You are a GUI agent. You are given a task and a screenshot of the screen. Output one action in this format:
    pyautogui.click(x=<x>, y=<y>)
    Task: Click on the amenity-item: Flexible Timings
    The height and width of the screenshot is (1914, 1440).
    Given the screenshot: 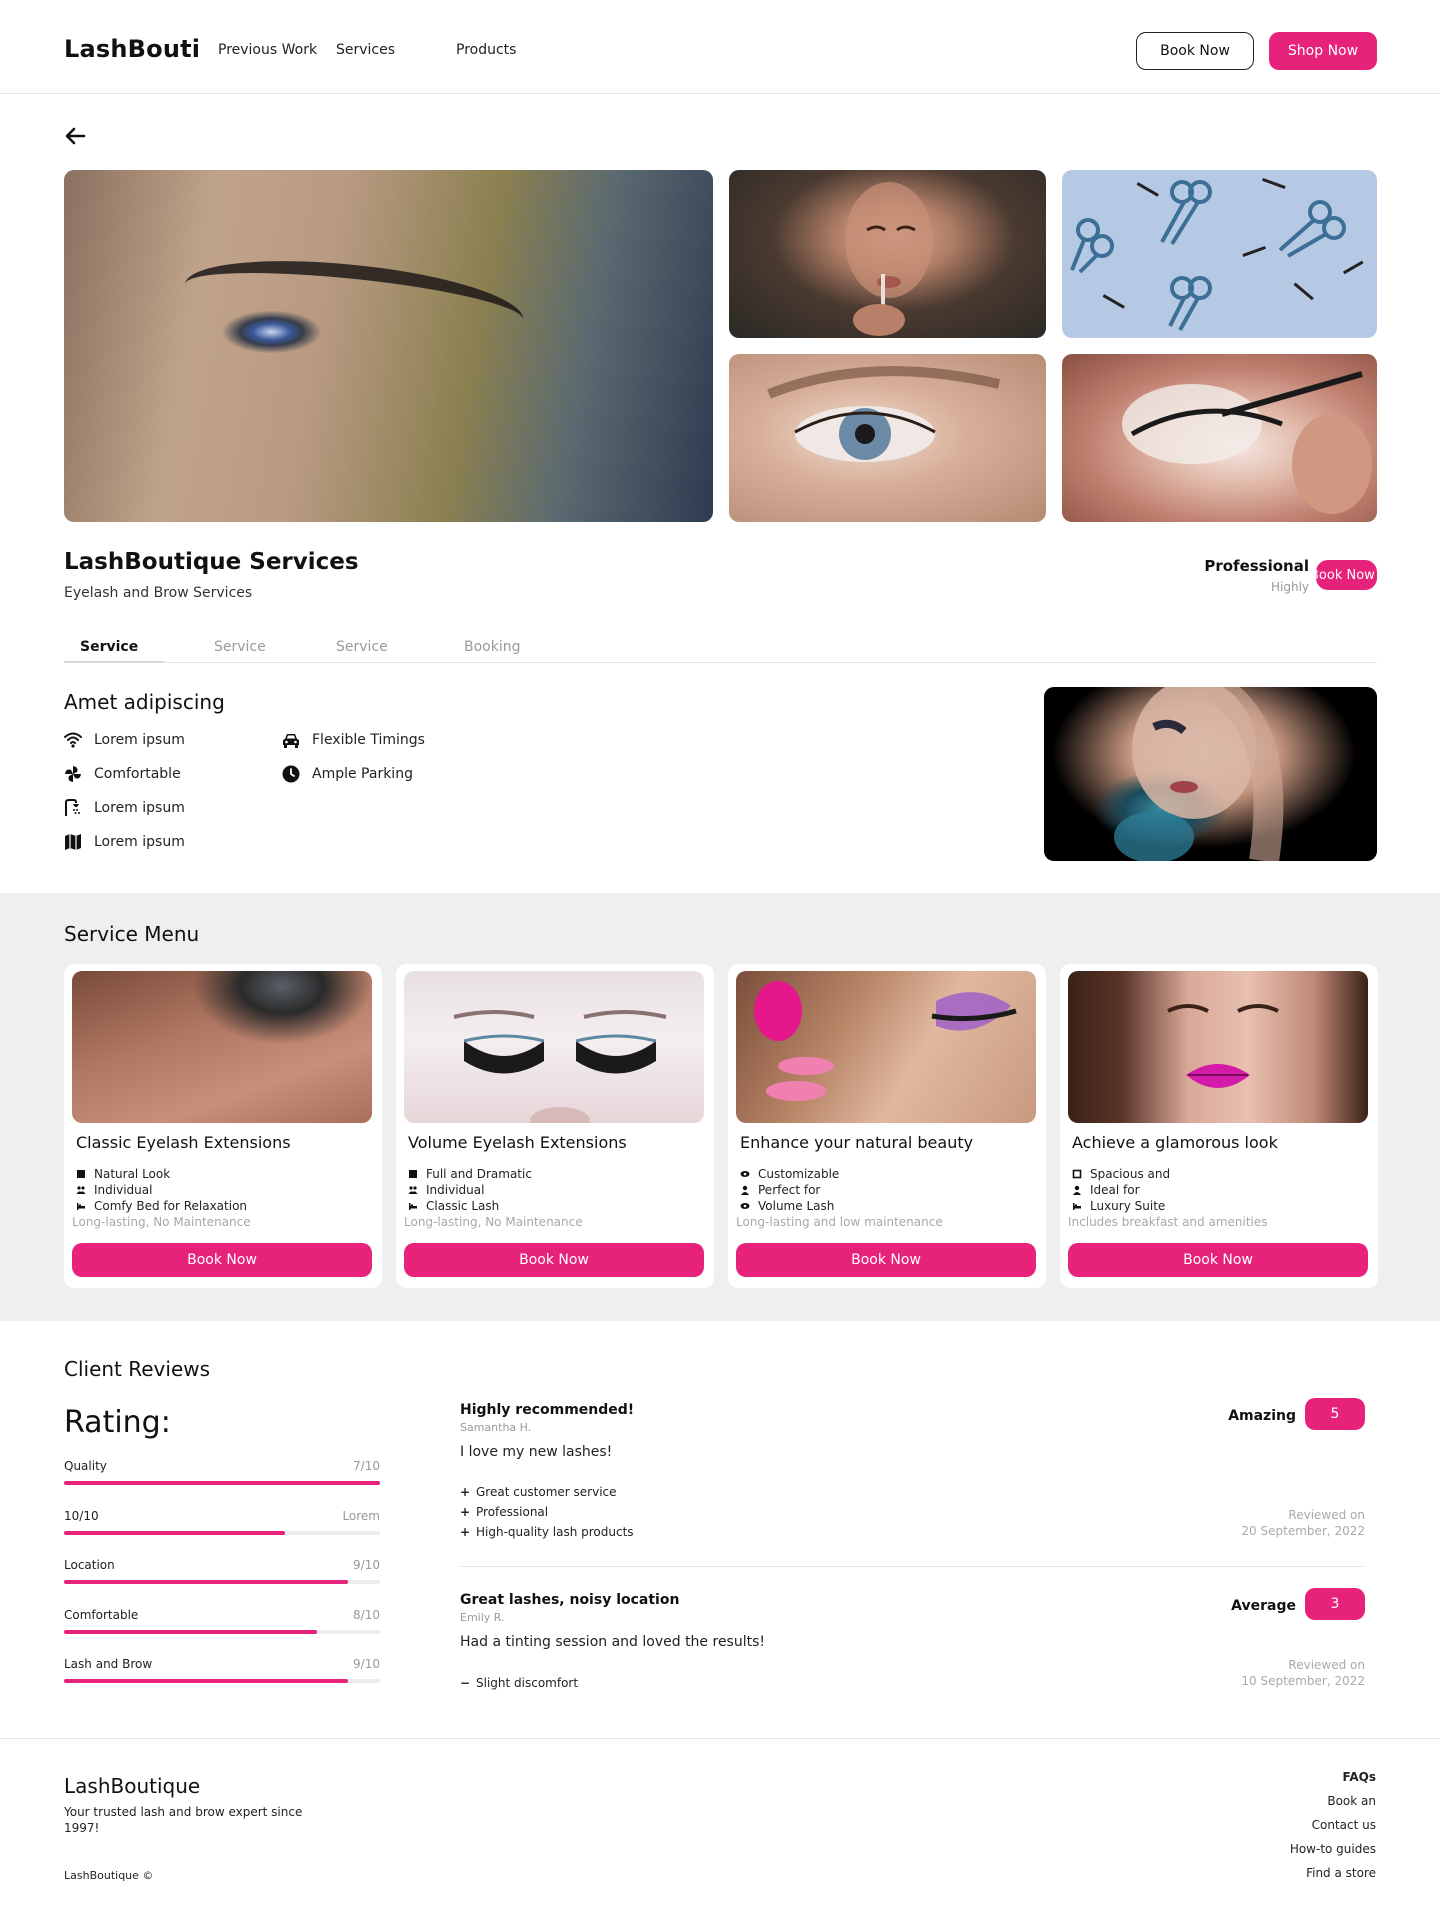 What is the action you would take?
    pyautogui.click(x=353, y=740)
    